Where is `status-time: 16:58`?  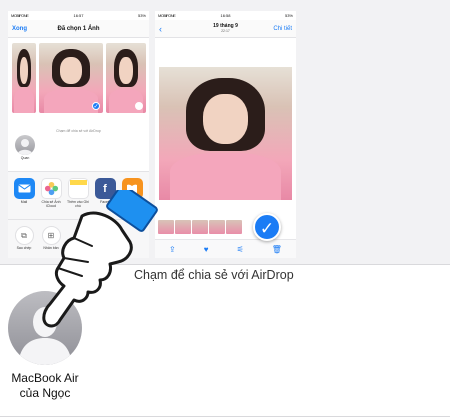 status-time: 16:58 is located at coordinates (225, 15).